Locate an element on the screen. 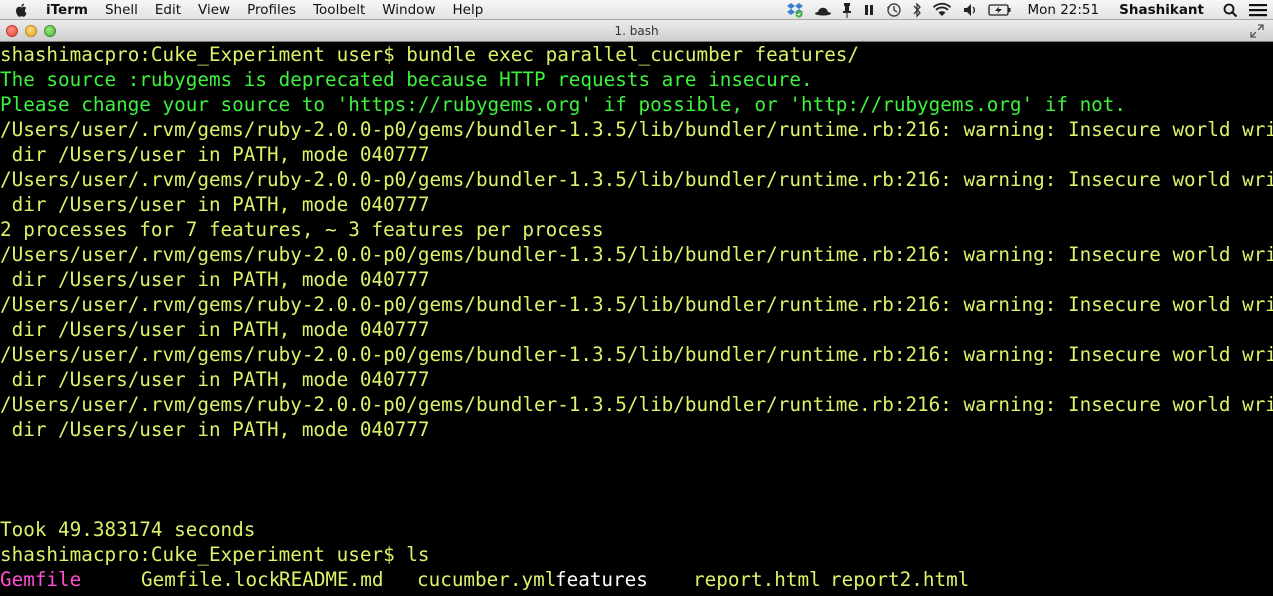 The width and height of the screenshot is (1273, 596). bluetooth-icon is located at coordinates (917, 10).